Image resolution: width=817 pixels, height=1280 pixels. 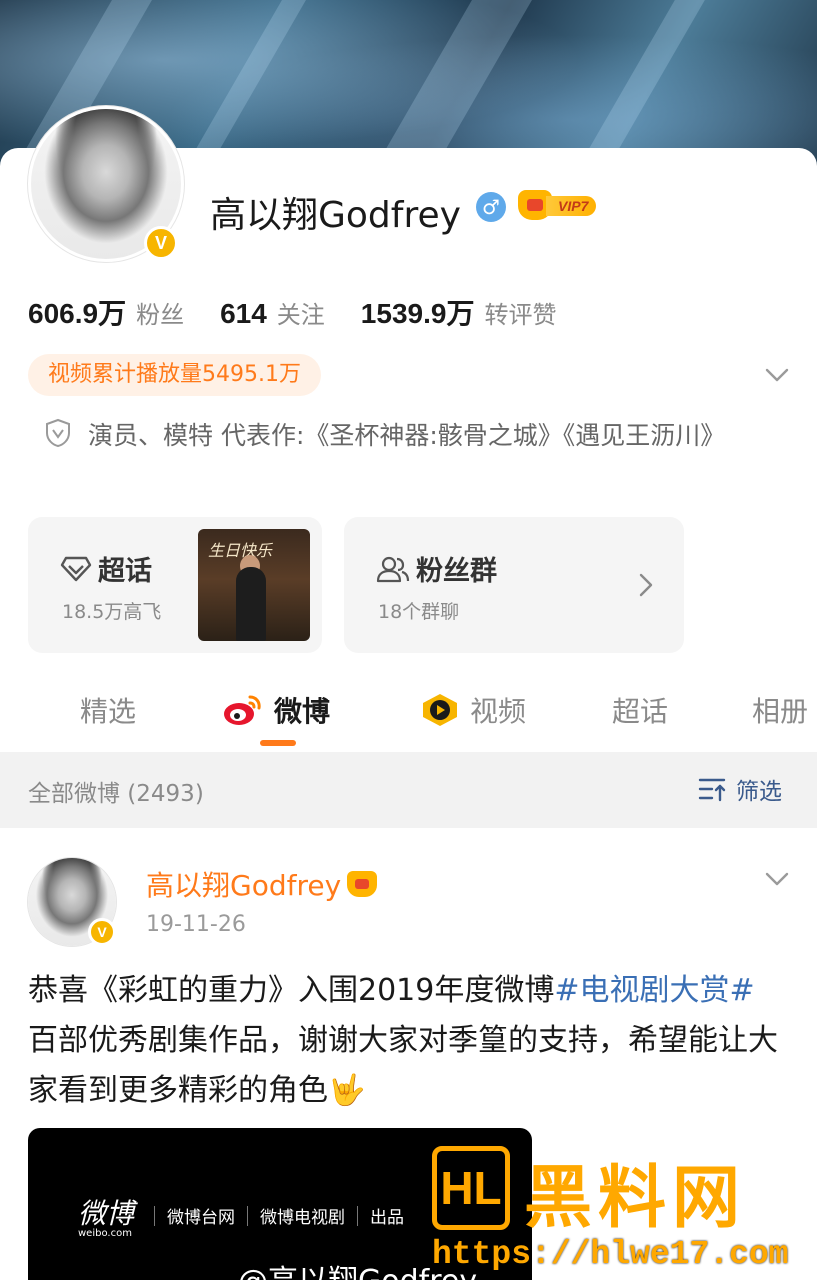 What do you see at coordinates (278, 743) in the screenshot?
I see `active-tab-indicator` at bounding box center [278, 743].